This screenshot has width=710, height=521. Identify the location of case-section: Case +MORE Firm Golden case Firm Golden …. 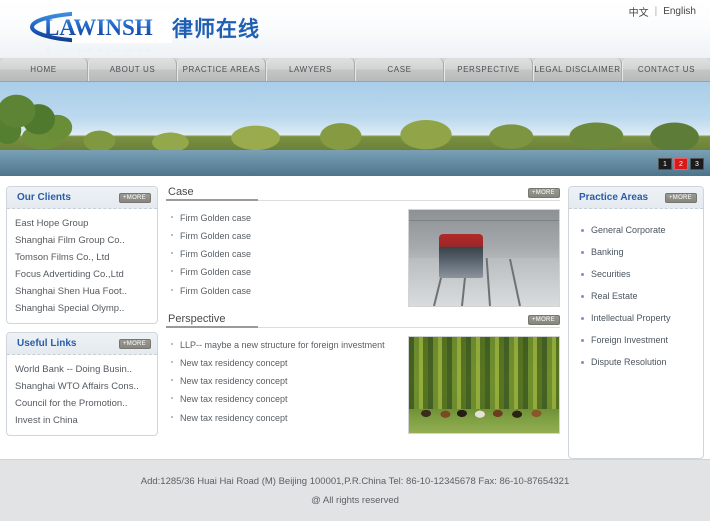
(363, 246).